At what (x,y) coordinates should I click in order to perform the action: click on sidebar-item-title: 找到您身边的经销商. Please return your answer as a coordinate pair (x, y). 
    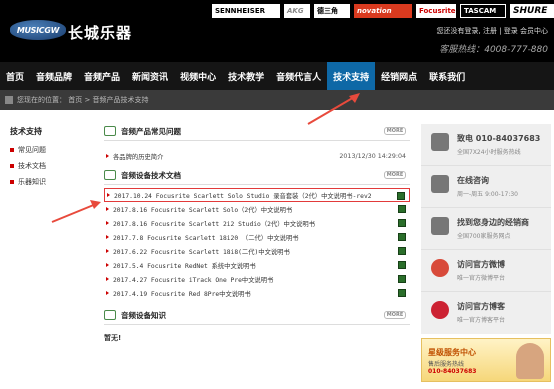
    Looking at the image, I should click on (493, 222).